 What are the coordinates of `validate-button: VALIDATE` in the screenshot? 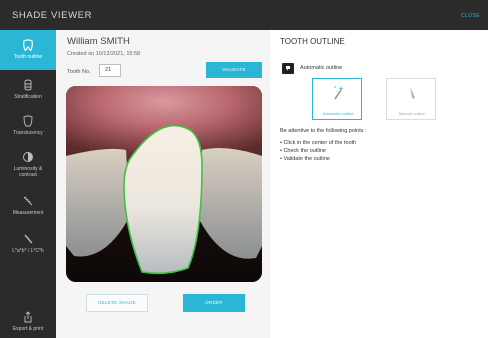 It's located at (234, 70).